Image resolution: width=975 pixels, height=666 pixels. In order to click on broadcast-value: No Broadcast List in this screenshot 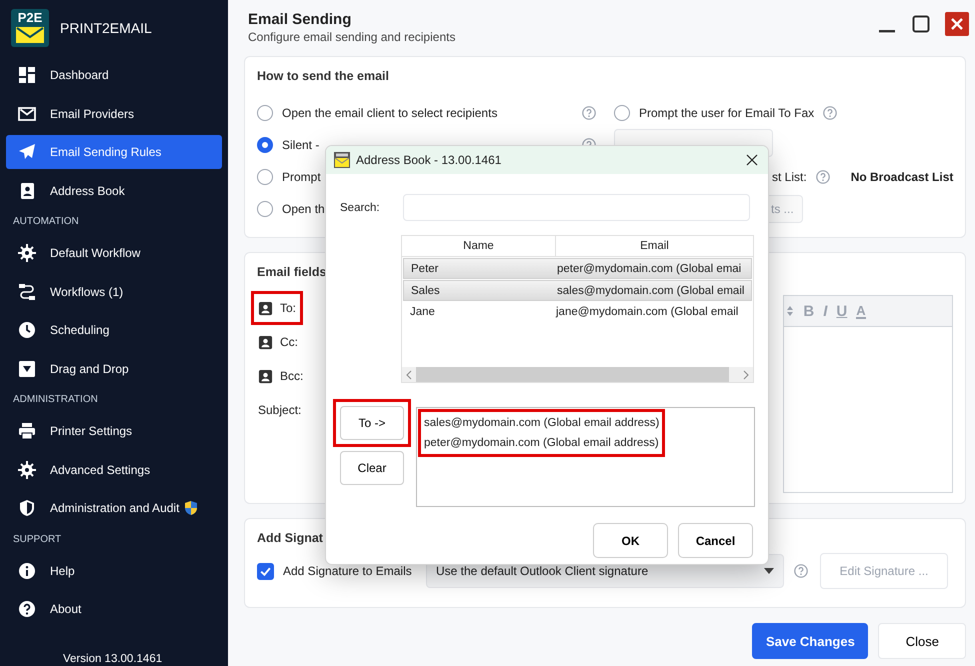, I will do `click(902, 177)`.